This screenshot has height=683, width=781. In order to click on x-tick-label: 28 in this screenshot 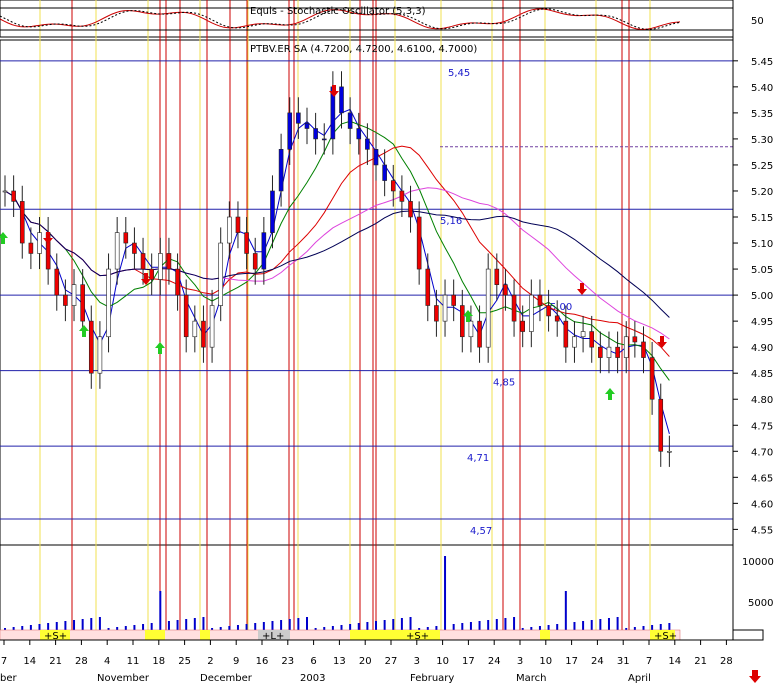, I will do `click(81, 661)`.